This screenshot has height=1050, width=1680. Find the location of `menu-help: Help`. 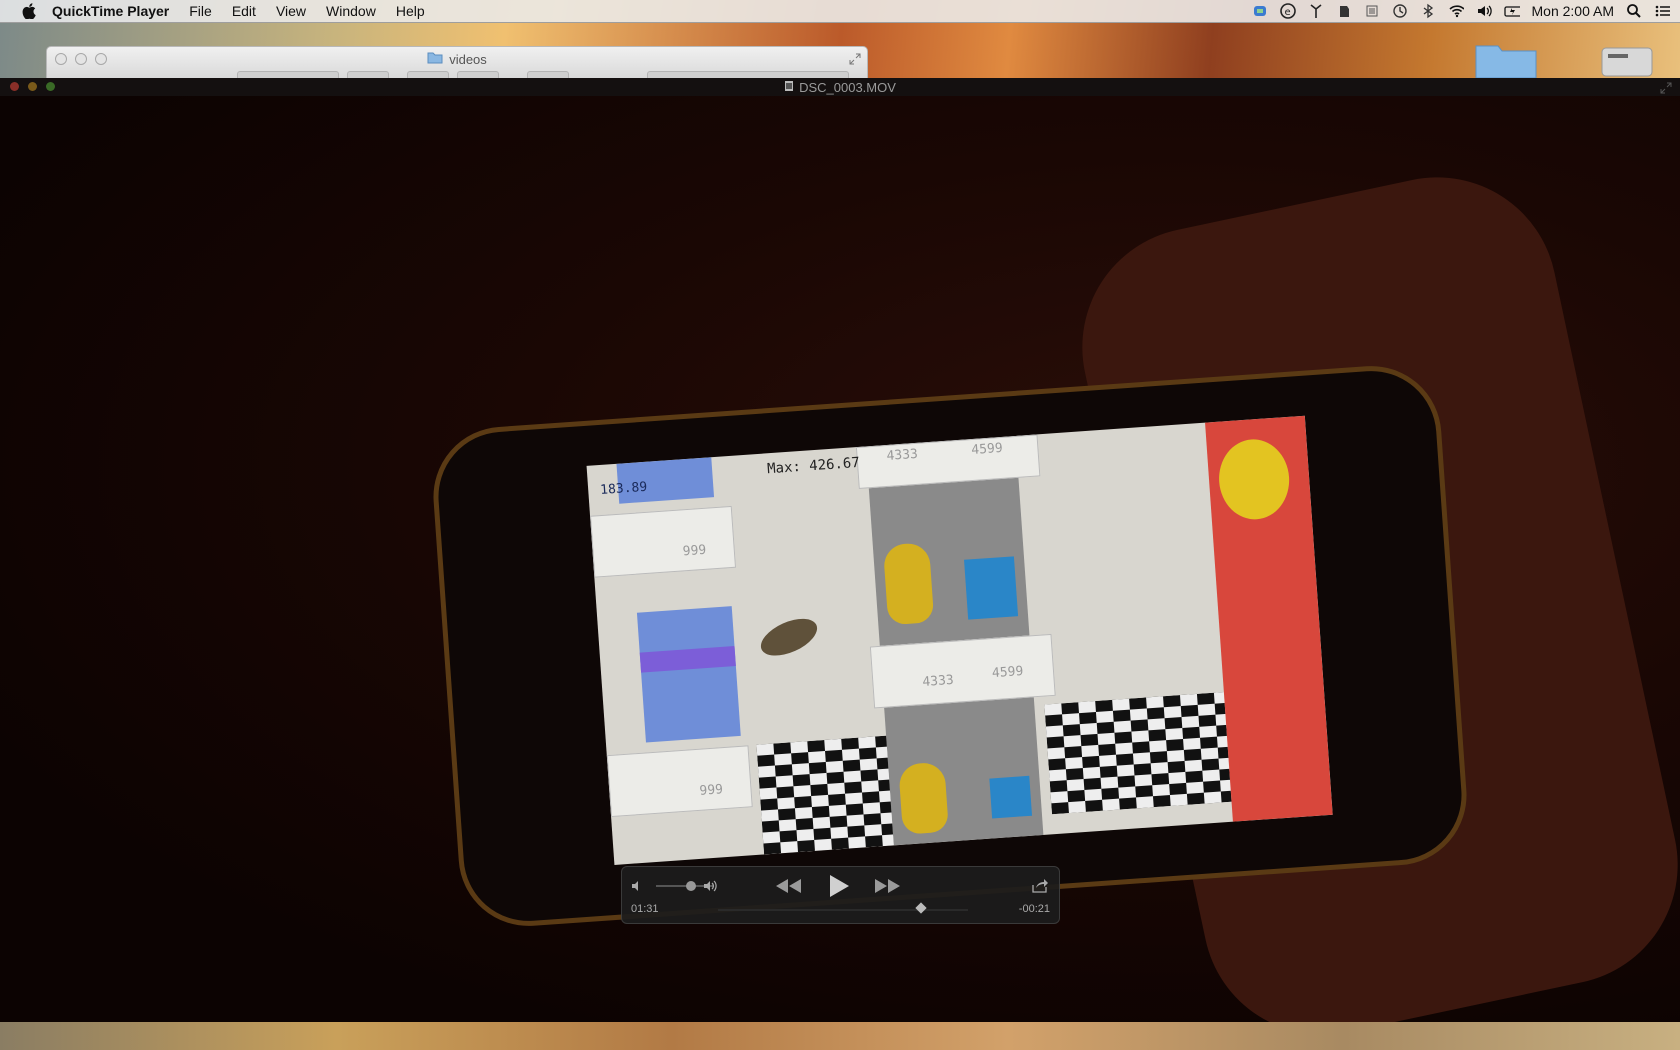

menu-help: Help is located at coordinates (410, 11).